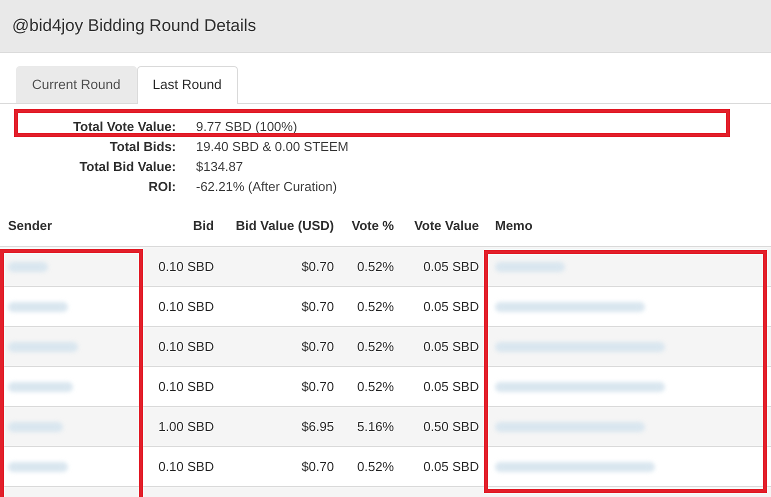  What do you see at coordinates (629, 227) in the screenshot?
I see `column-header: Memo` at bounding box center [629, 227].